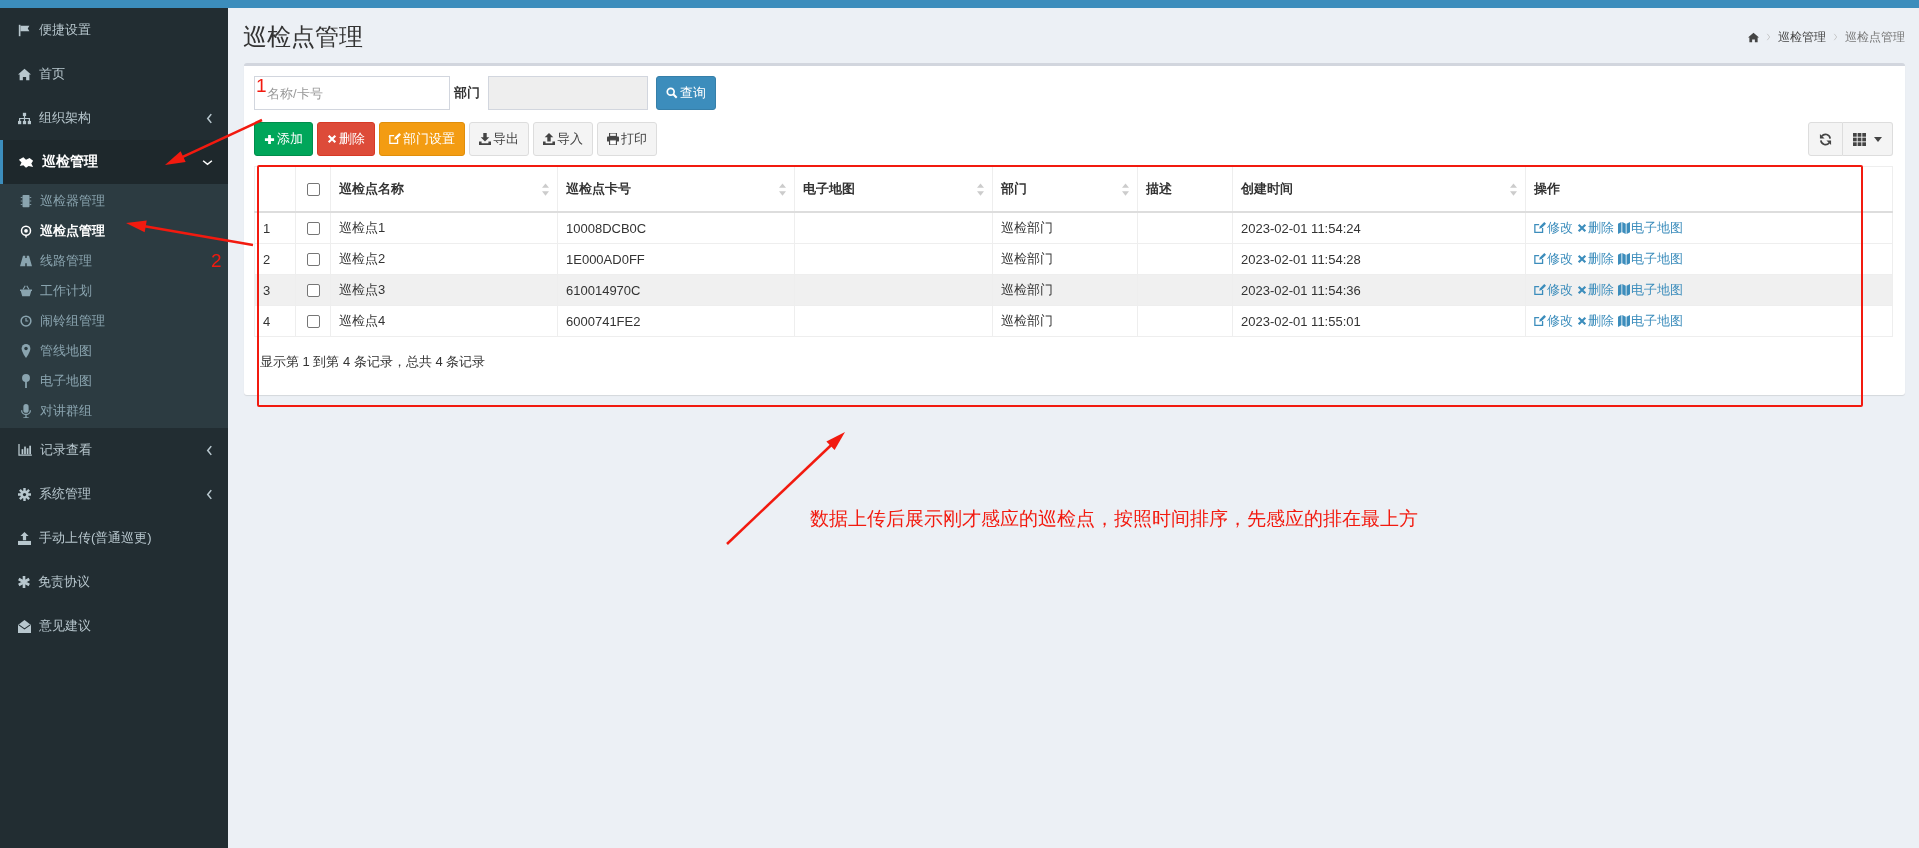 Image resolution: width=1919 pixels, height=848 pixels. I want to click on column-header: 部门, so click(1014, 189).